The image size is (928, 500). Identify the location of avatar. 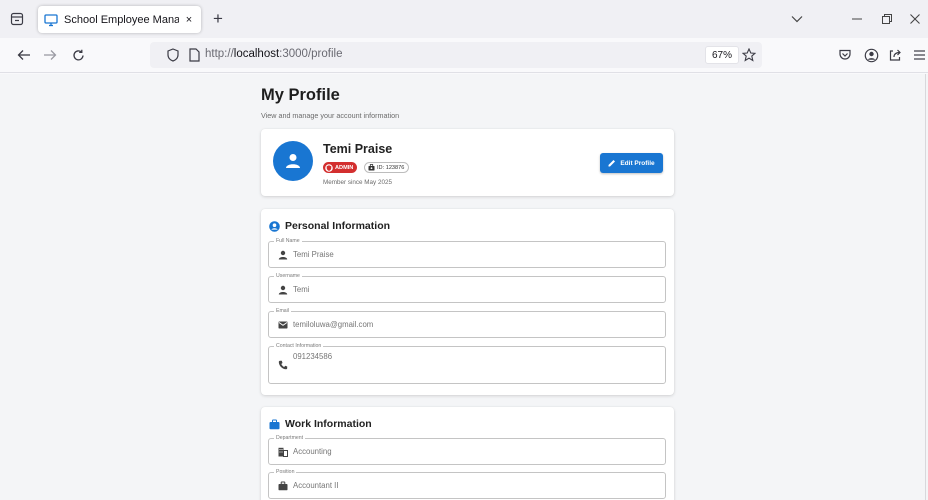
(293, 161).